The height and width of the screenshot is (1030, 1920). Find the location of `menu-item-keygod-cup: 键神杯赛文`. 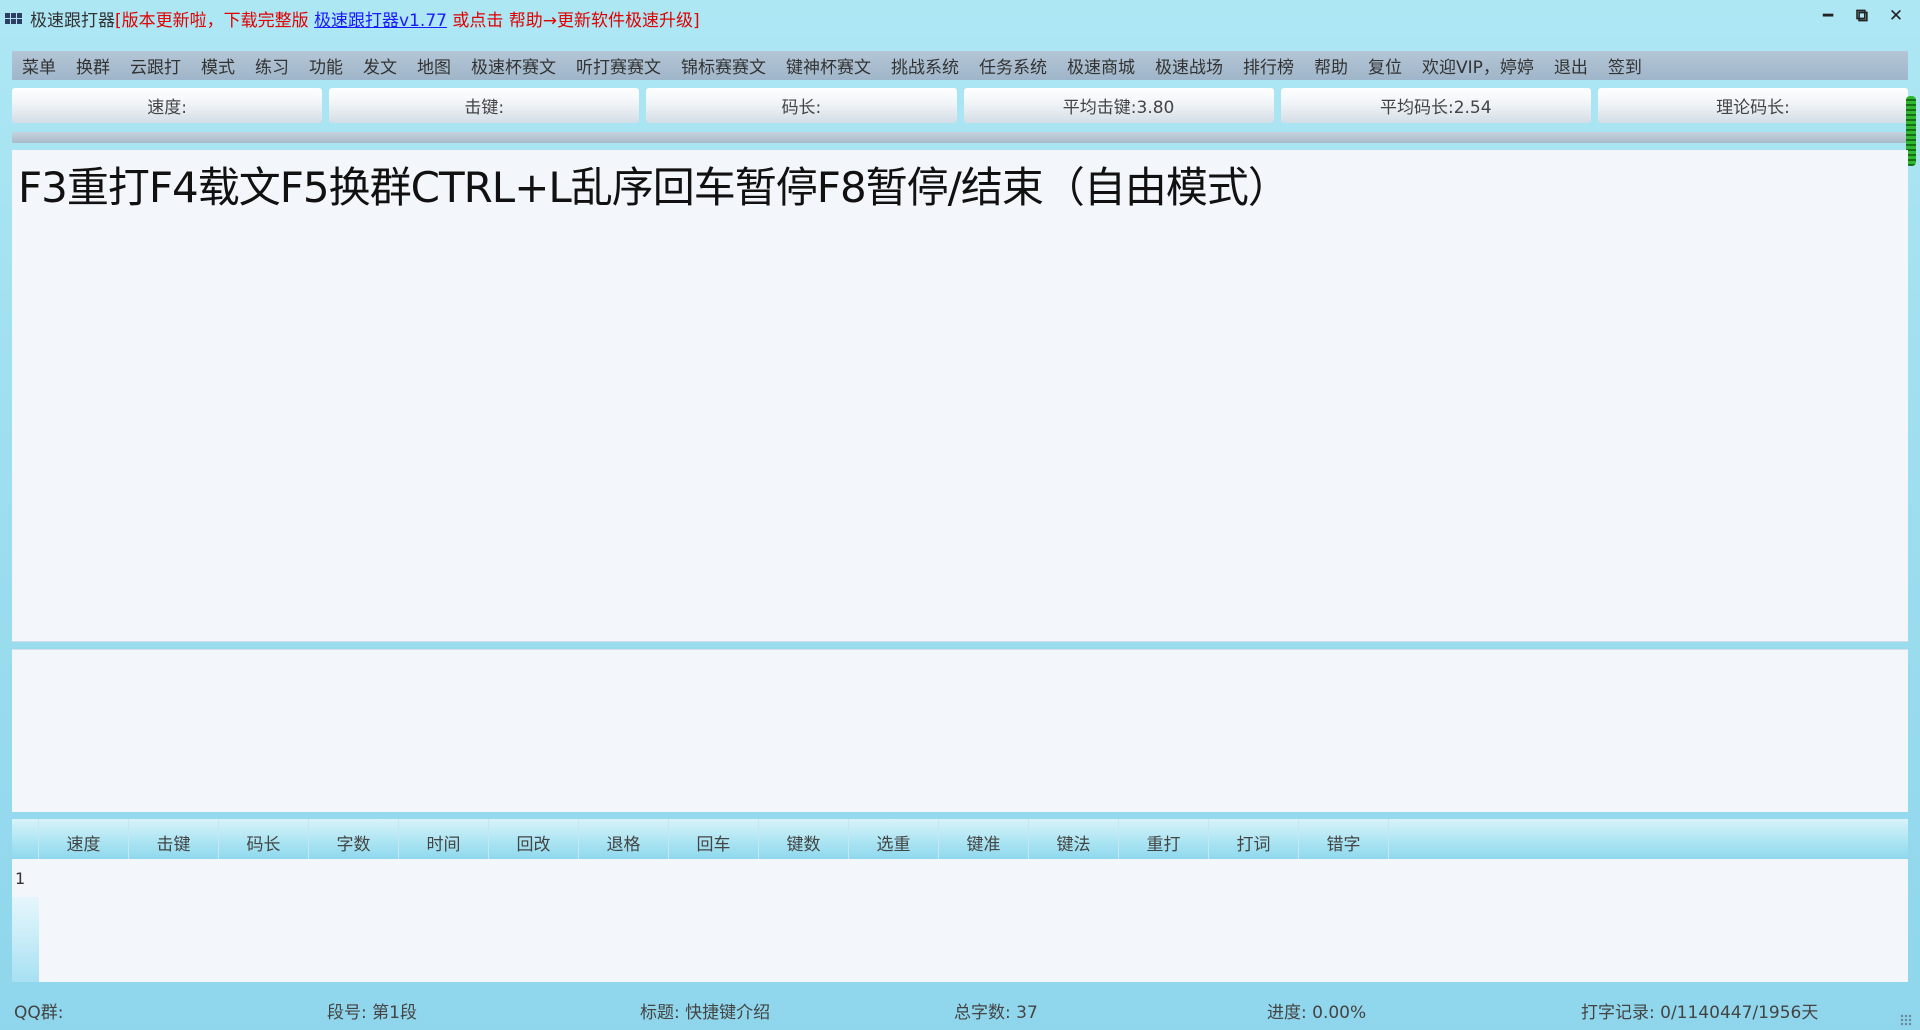

menu-item-keygod-cup: 键神杯赛文 is located at coordinates (828, 65).